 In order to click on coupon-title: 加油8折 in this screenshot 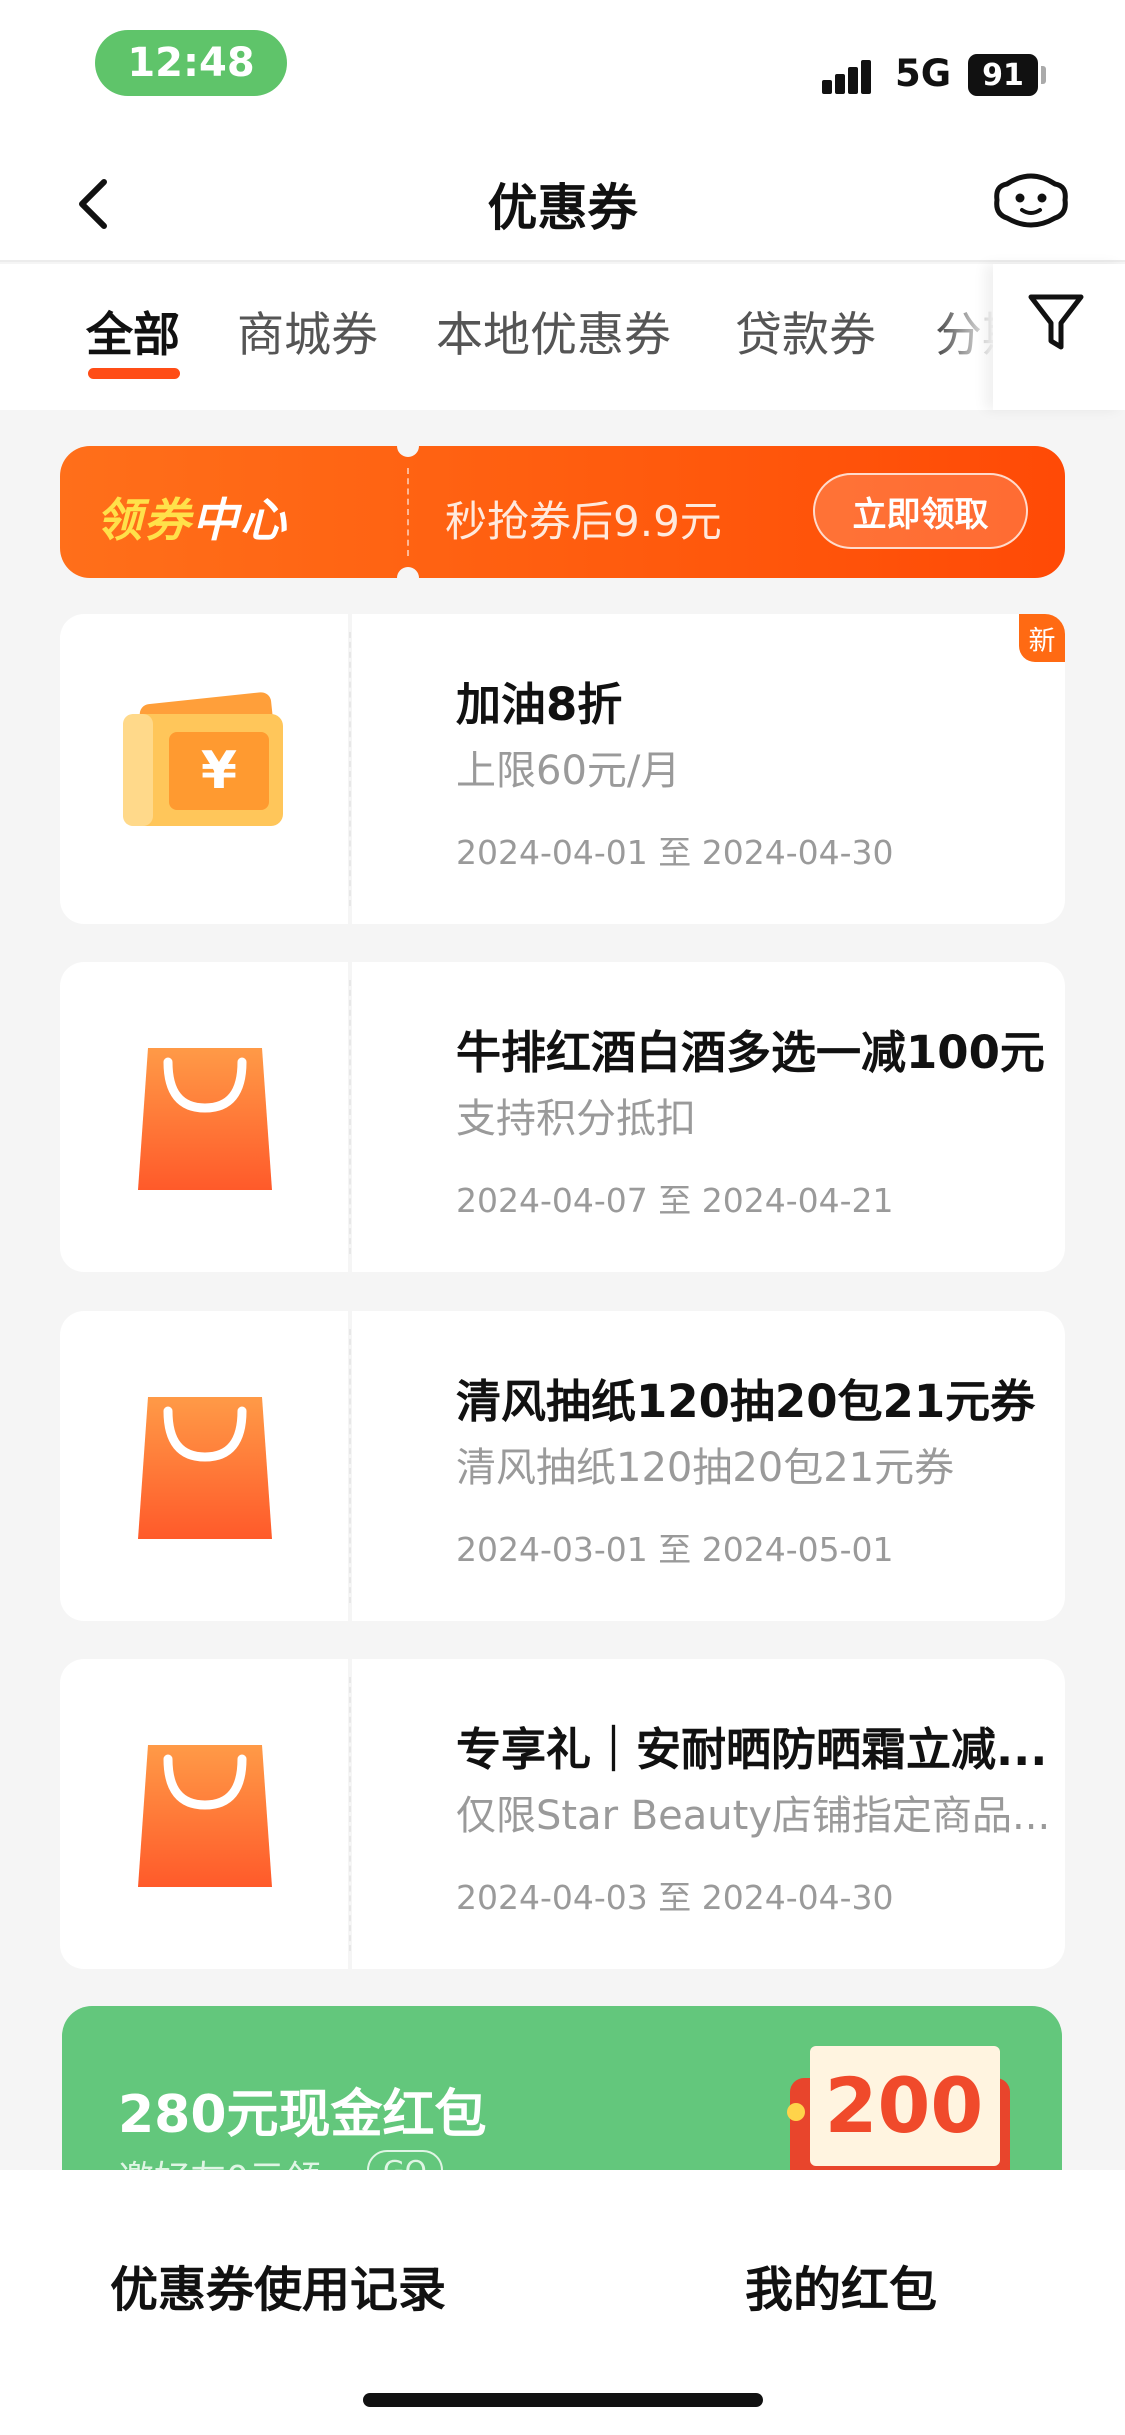, I will do `click(539, 704)`.